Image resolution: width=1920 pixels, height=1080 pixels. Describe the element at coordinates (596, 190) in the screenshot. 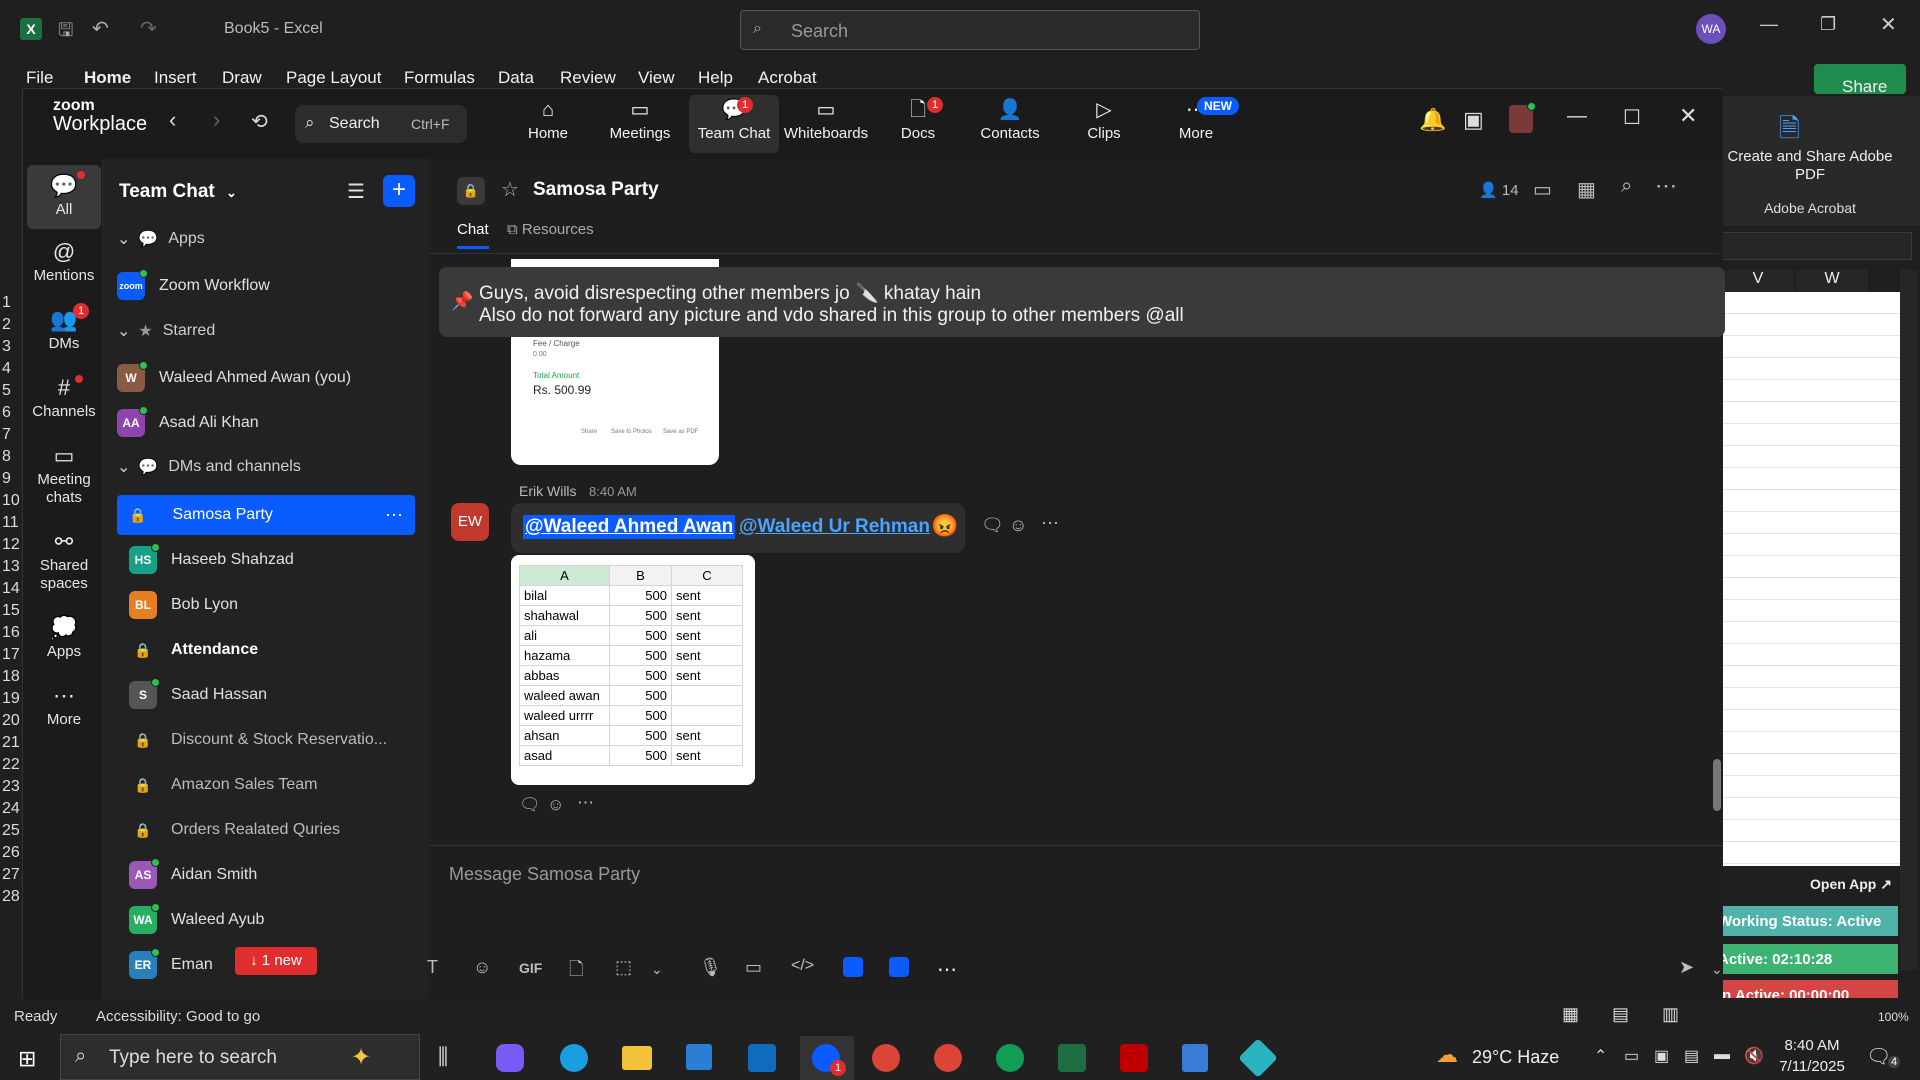

I see `channel-title: Samosa Party` at that location.